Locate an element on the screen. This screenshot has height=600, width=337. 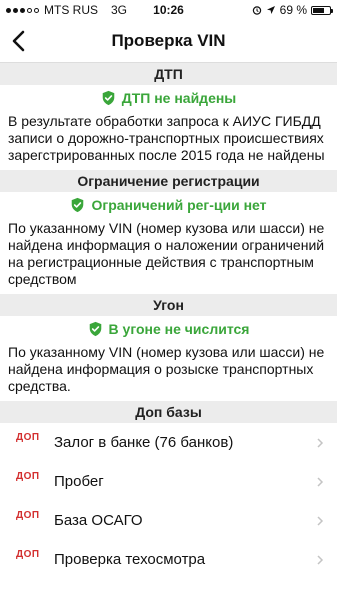
status-ok: Ограничений рег-ции нет is located at coordinates (168, 205).